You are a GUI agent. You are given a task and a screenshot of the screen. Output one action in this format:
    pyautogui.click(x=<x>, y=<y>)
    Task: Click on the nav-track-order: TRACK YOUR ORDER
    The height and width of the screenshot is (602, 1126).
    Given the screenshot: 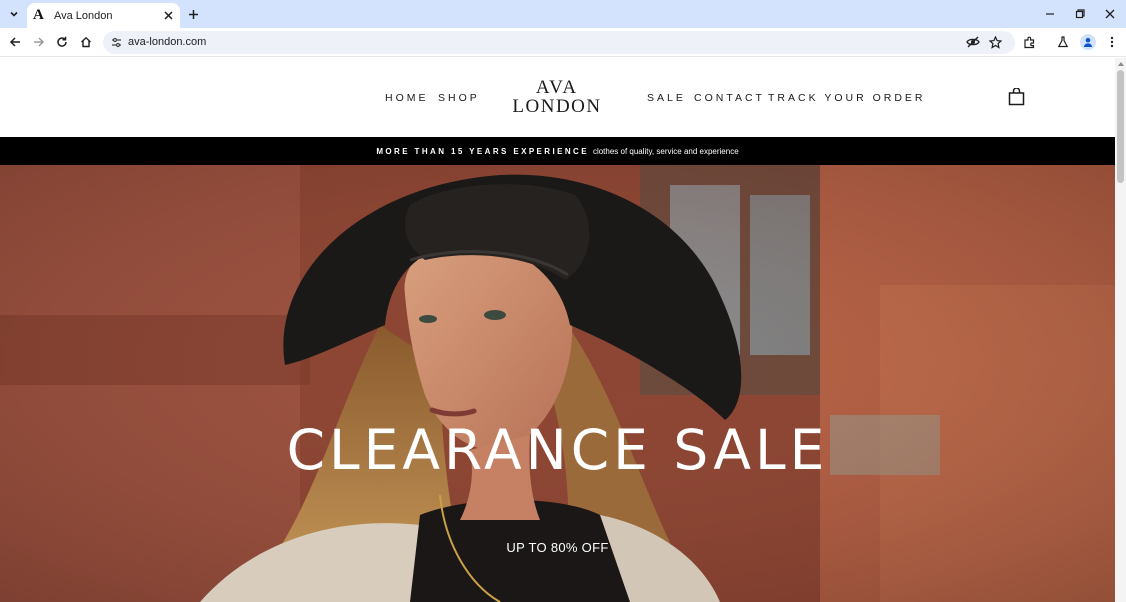 What is the action you would take?
    pyautogui.click(x=847, y=98)
    